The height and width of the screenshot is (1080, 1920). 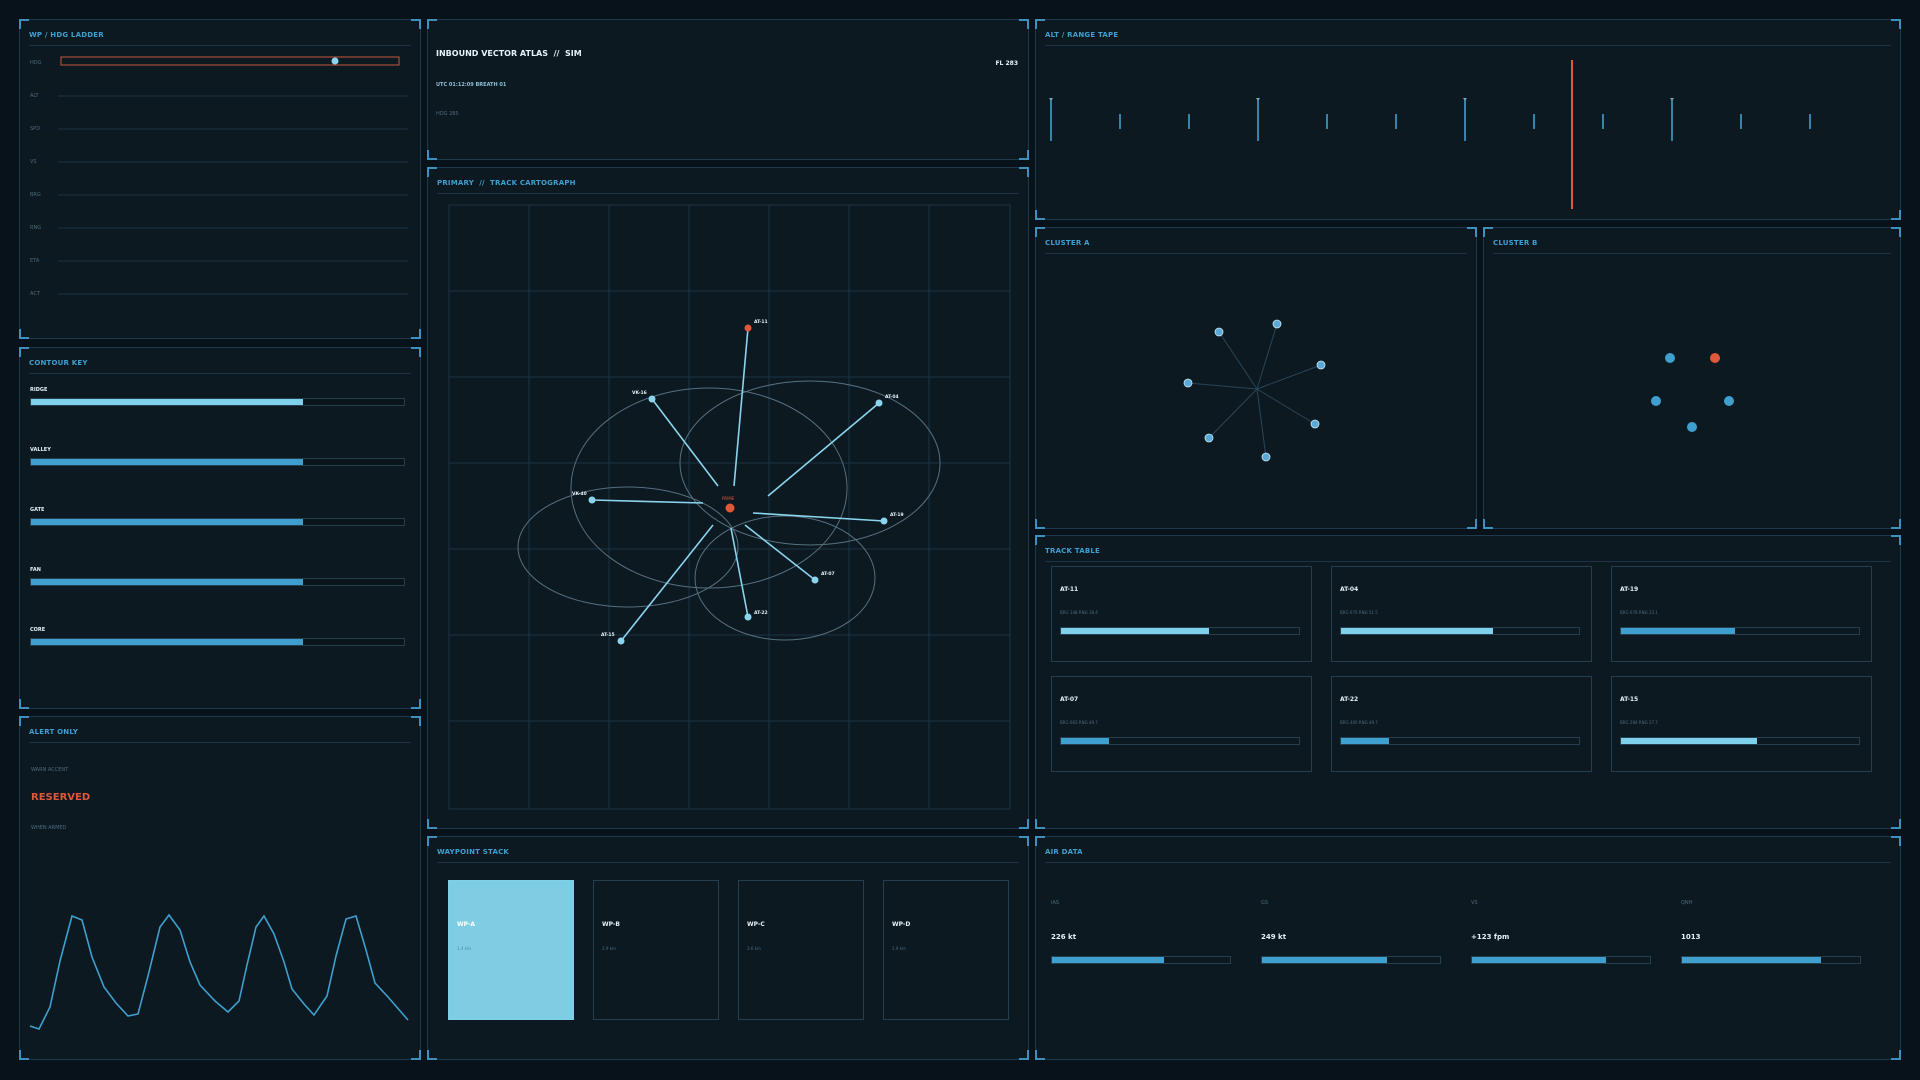 What do you see at coordinates (471, 85) in the screenshot?
I see `utc-readout: UTC 01:12:09 BREATH 01` at bounding box center [471, 85].